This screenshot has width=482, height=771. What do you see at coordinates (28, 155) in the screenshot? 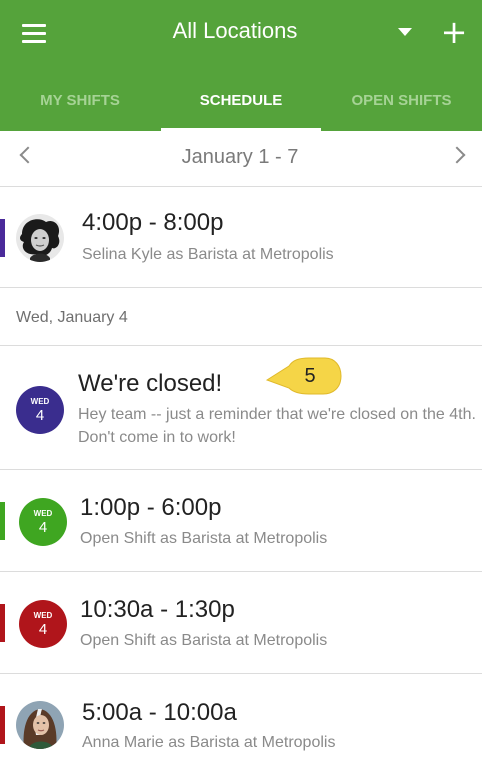
I see `chevron-left-icon` at bounding box center [28, 155].